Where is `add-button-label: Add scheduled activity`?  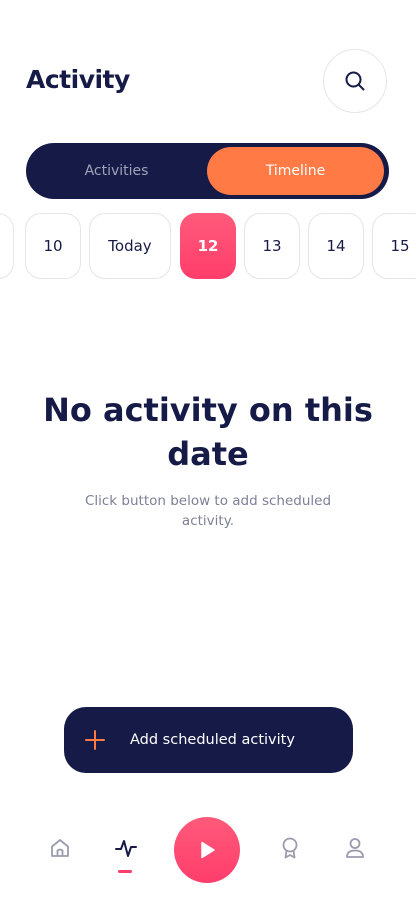 add-button-label: Add scheduled activity is located at coordinates (212, 740).